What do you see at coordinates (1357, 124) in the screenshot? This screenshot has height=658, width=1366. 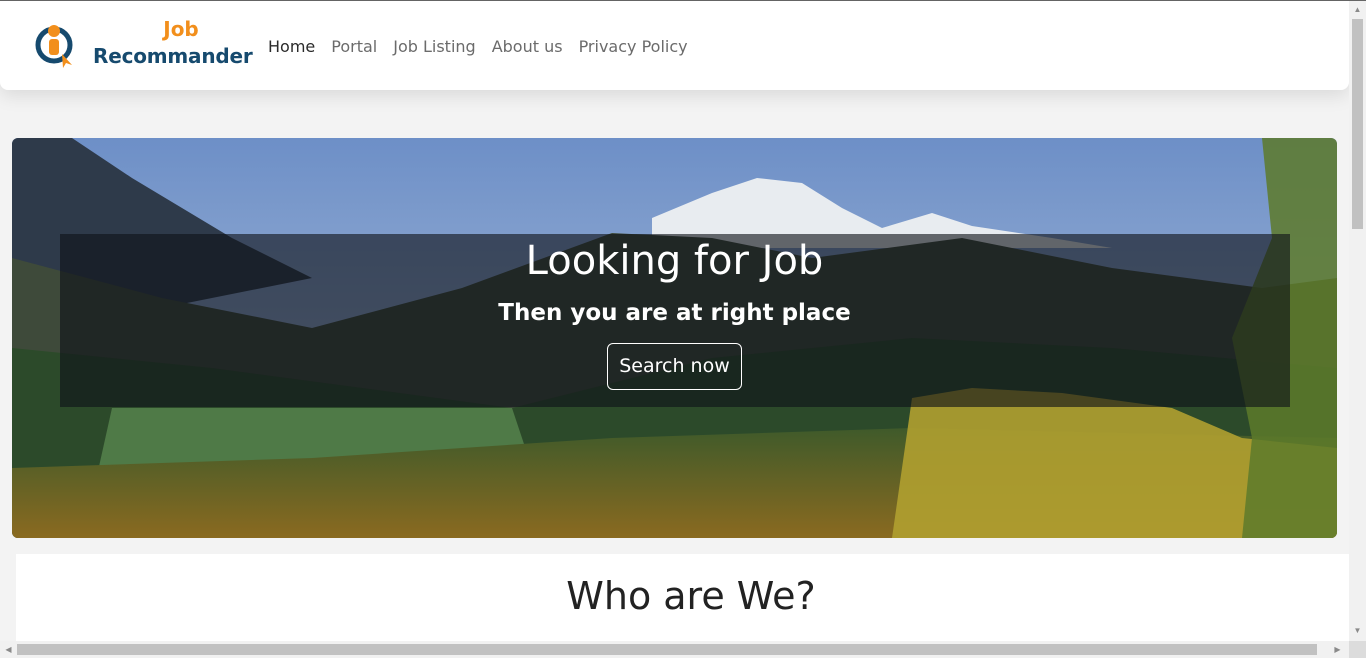 I see `vertical-scroll-thumb` at bounding box center [1357, 124].